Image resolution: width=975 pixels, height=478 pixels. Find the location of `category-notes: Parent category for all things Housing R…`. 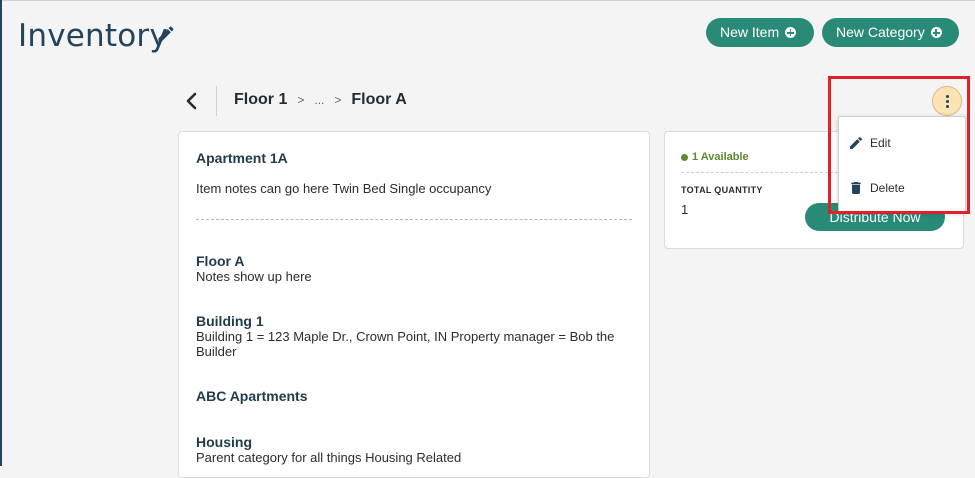

category-notes: Parent category for all things Housing R… is located at coordinates (329, 457).